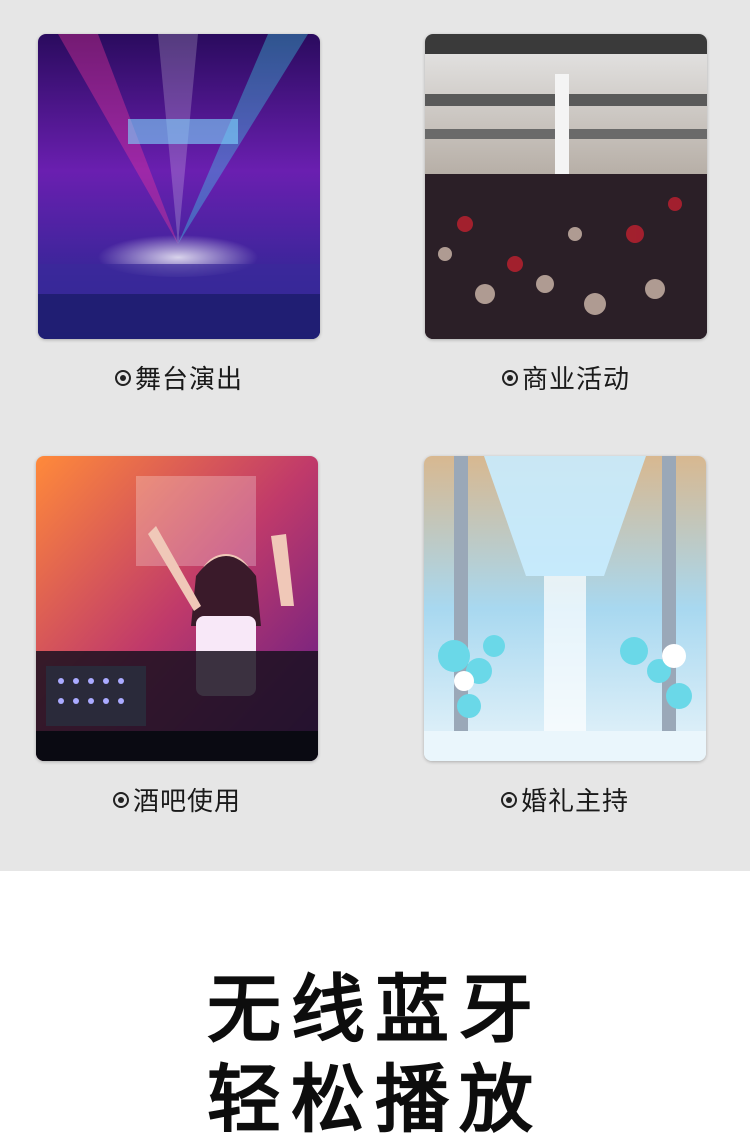 The image size is (750, 1147). Describe the element at coordinates (566, 186) in the screenshot. I see `mall-crowd-photo` at that location.